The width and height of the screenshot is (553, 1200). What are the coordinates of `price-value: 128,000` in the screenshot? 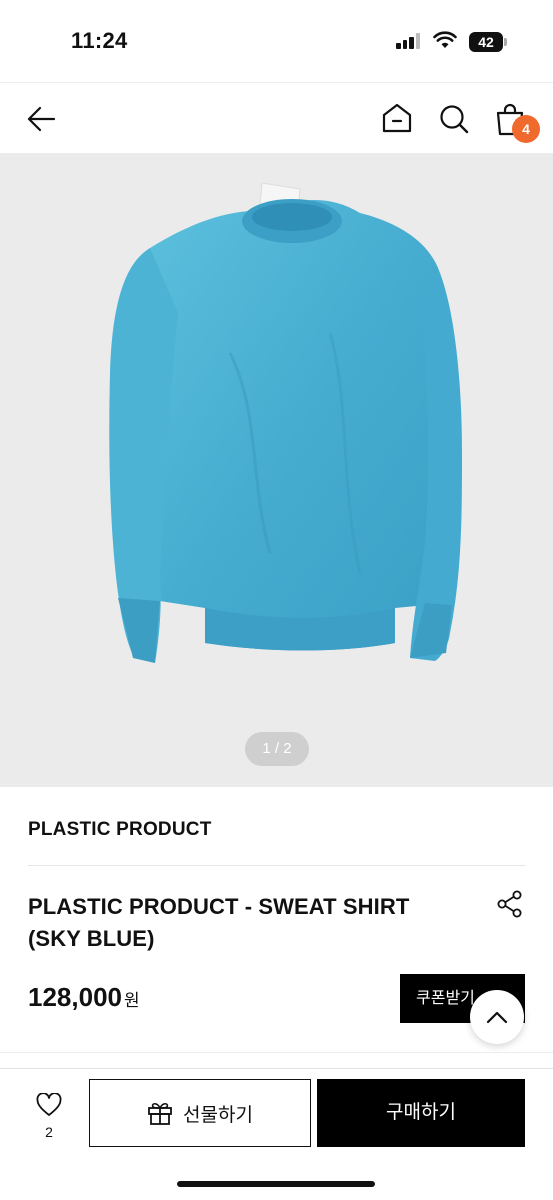 It's located at (75, 997).